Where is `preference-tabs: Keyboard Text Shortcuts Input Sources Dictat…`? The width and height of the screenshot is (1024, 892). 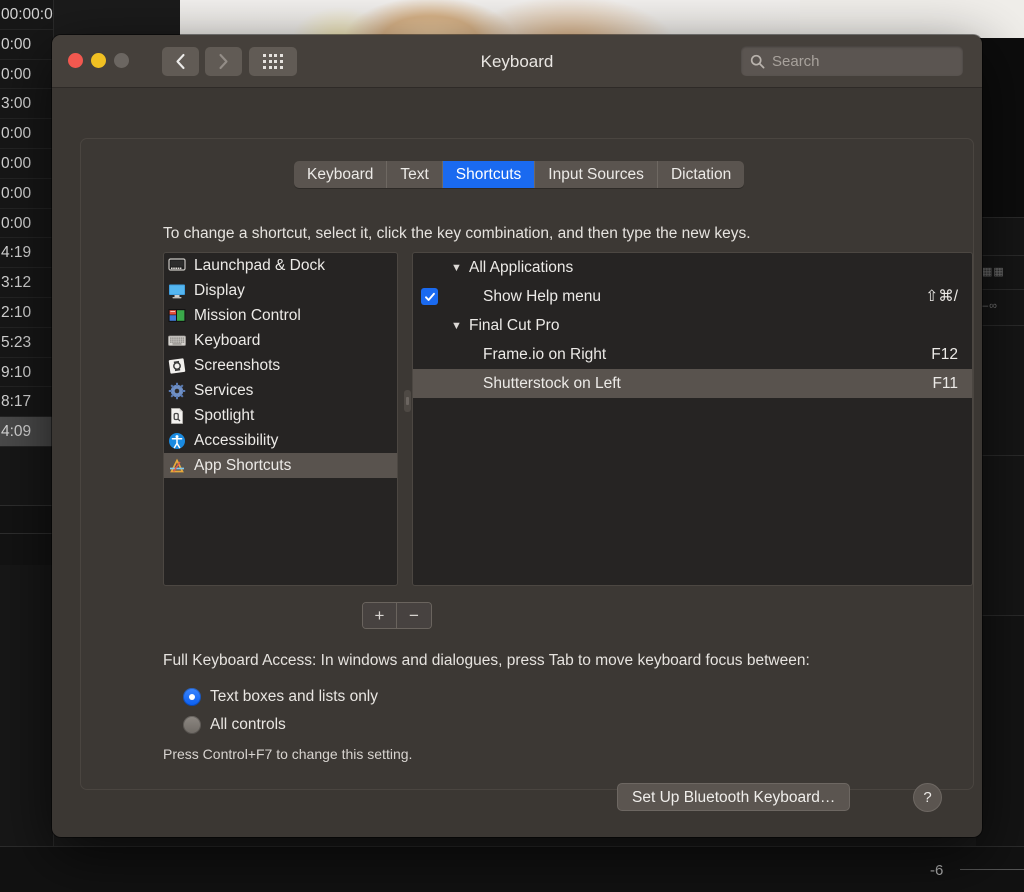
preference-tabs: Keyboard Text Shortcuts Input Sources Dictat… is located at coordinates (519, 174).